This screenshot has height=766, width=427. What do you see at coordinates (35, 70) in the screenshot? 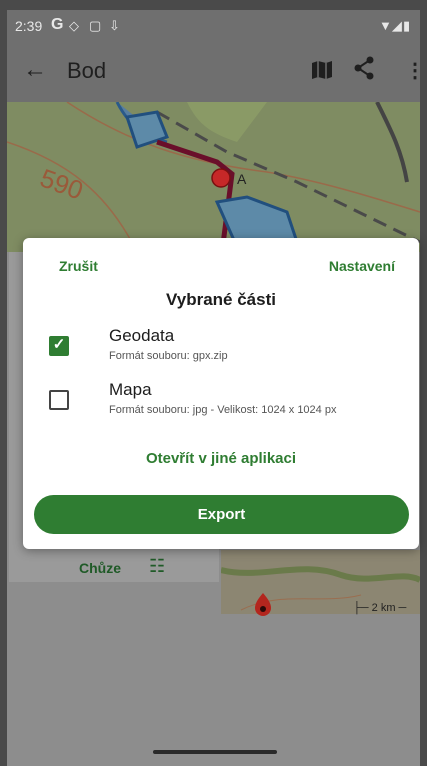
I see `back-arrow-icon: ←` at bounding box center [35, 70].